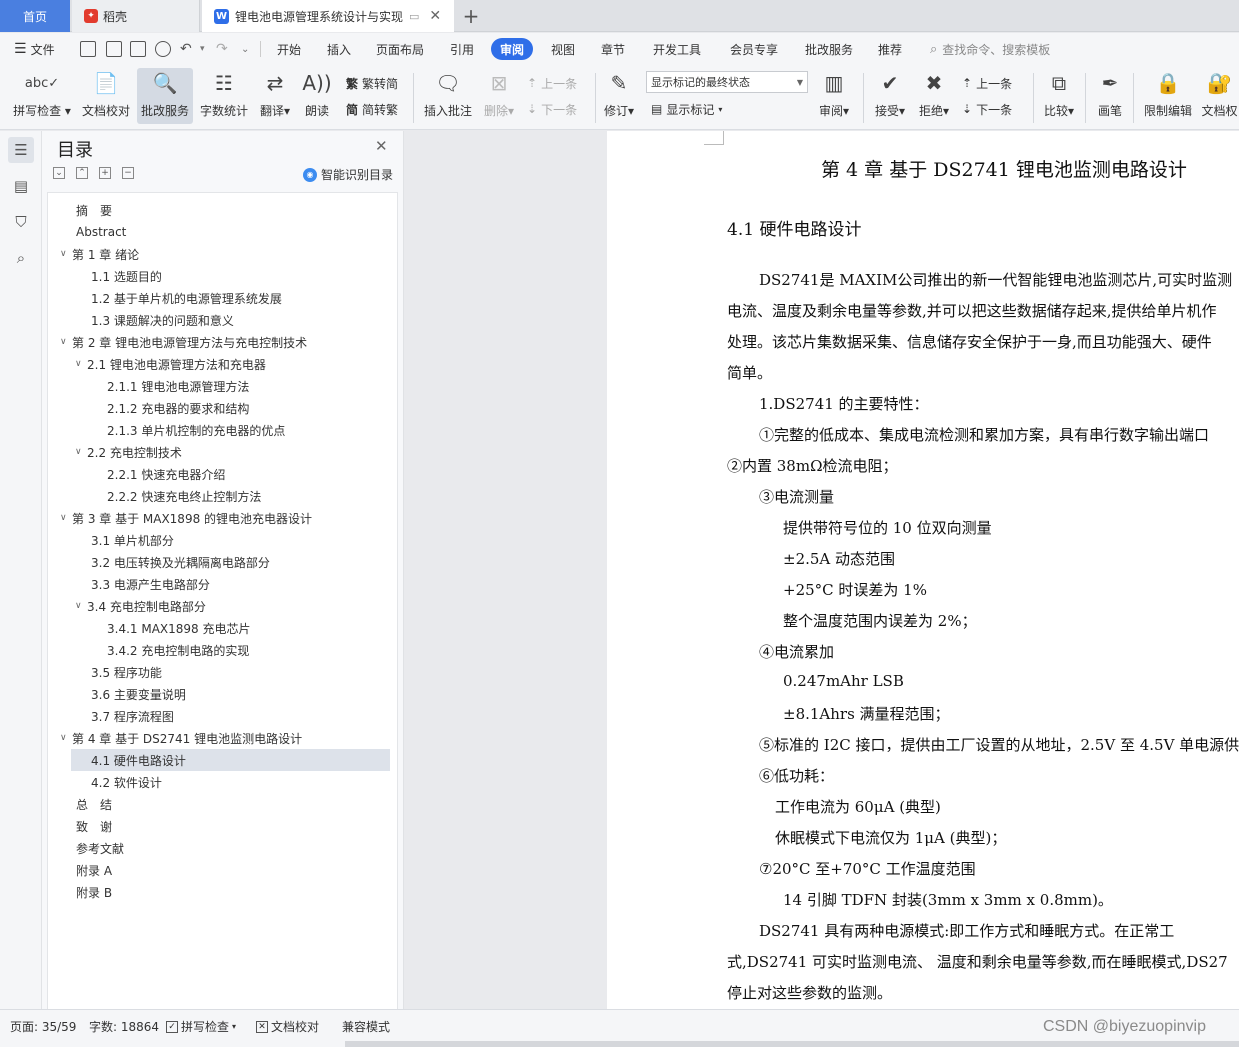 This screenshot has height=1047, width=1239. I want to click on toc-item: ∨ 第 1 章 绪论, so click(222, 254).